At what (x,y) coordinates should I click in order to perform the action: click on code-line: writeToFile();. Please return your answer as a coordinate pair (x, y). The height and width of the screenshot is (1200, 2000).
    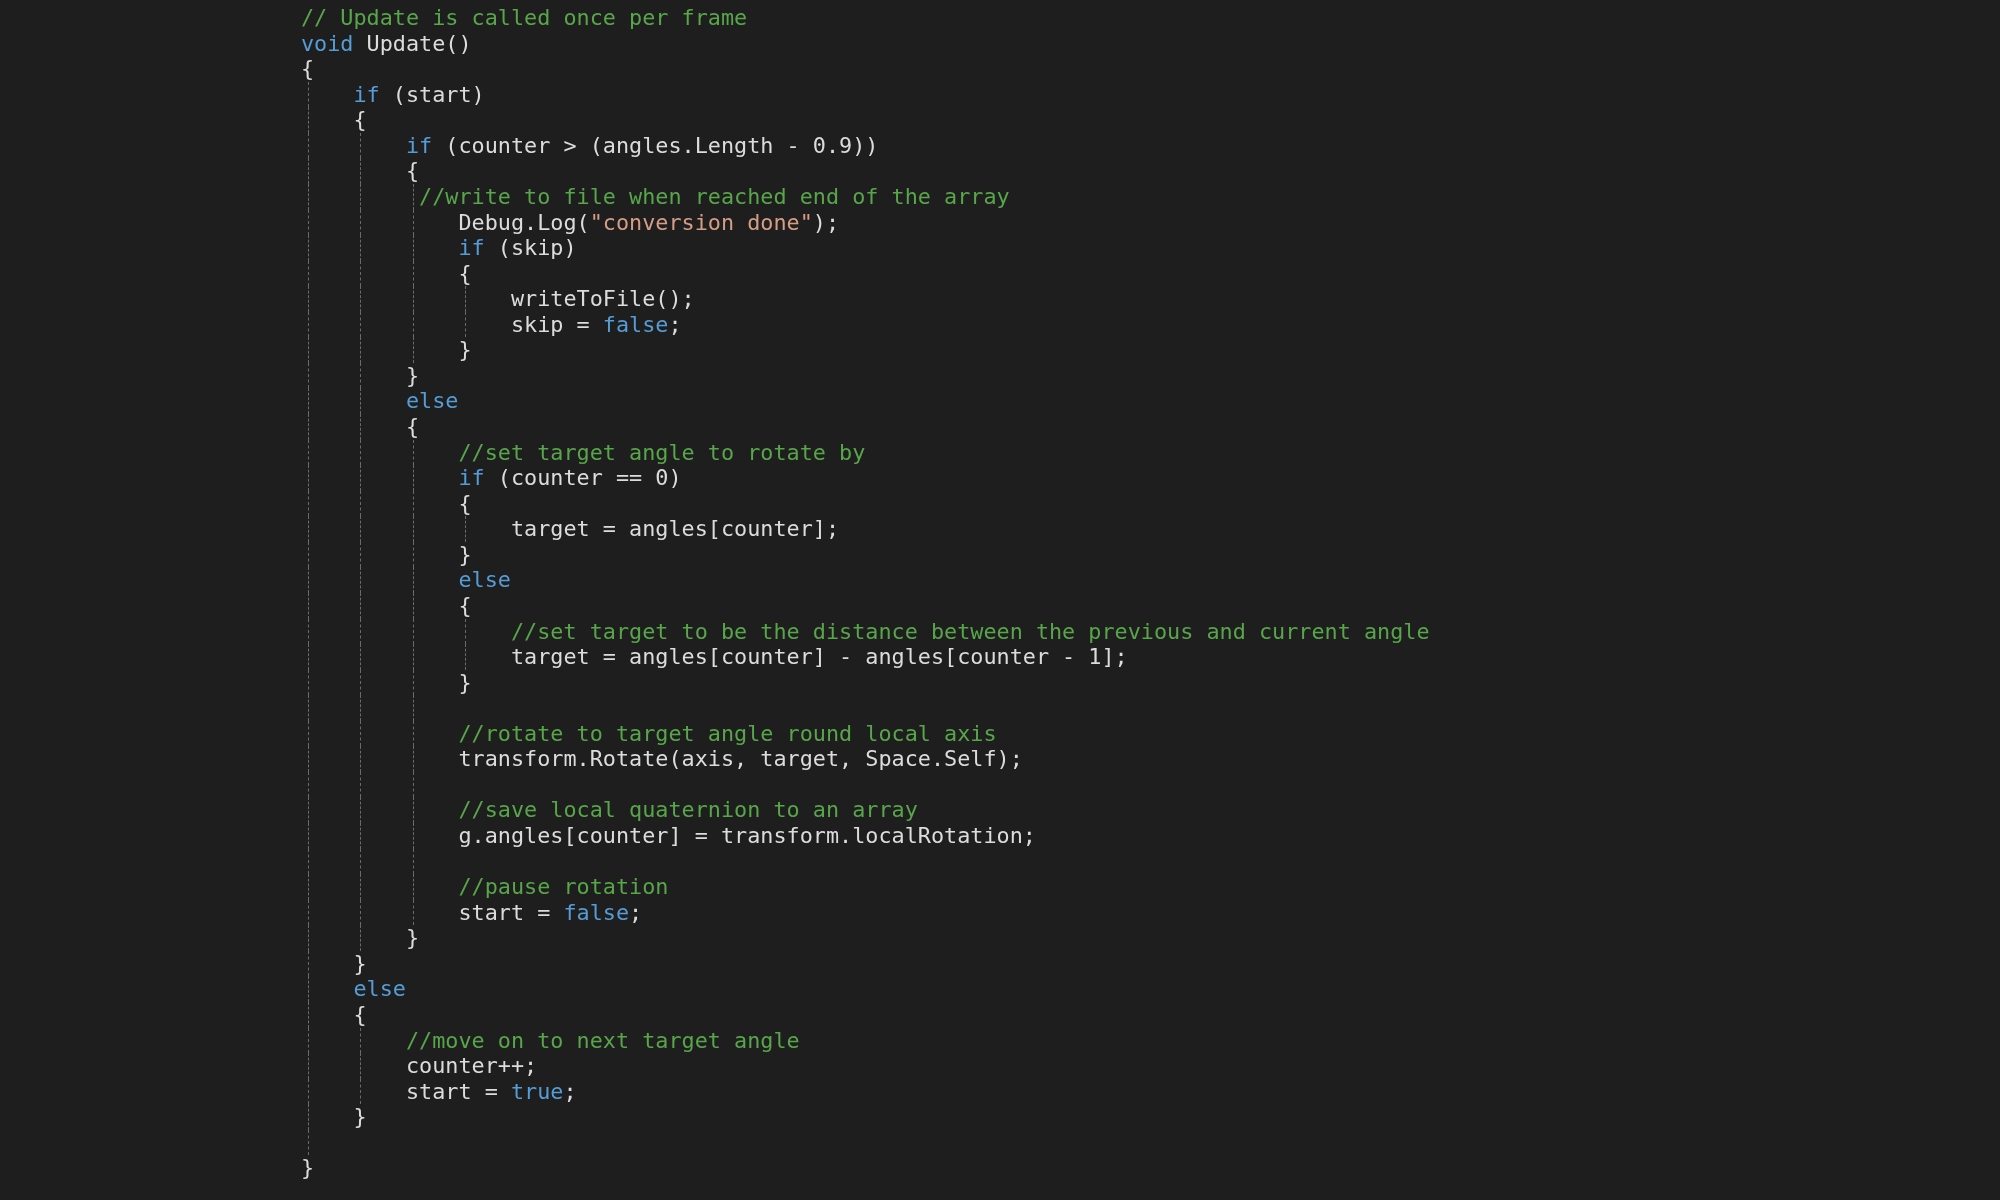
    Looking at the image, I should click on (602, 299).